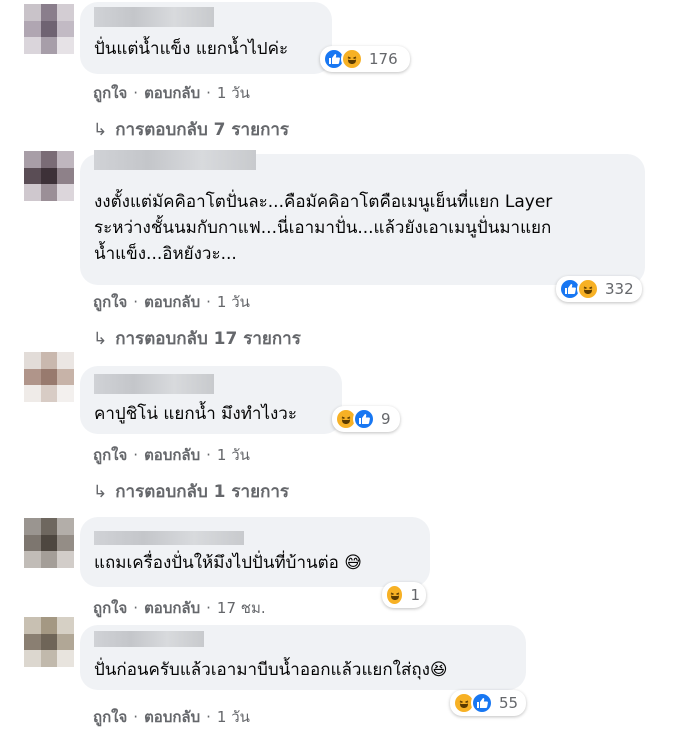  What do you see at coordinates (206, 38) in the screenshot?
I see `comment-bubble: ปั่นแต่น้ำแข็ง แยกน้ำไปค่ะ` at bounding box center [206, 38].